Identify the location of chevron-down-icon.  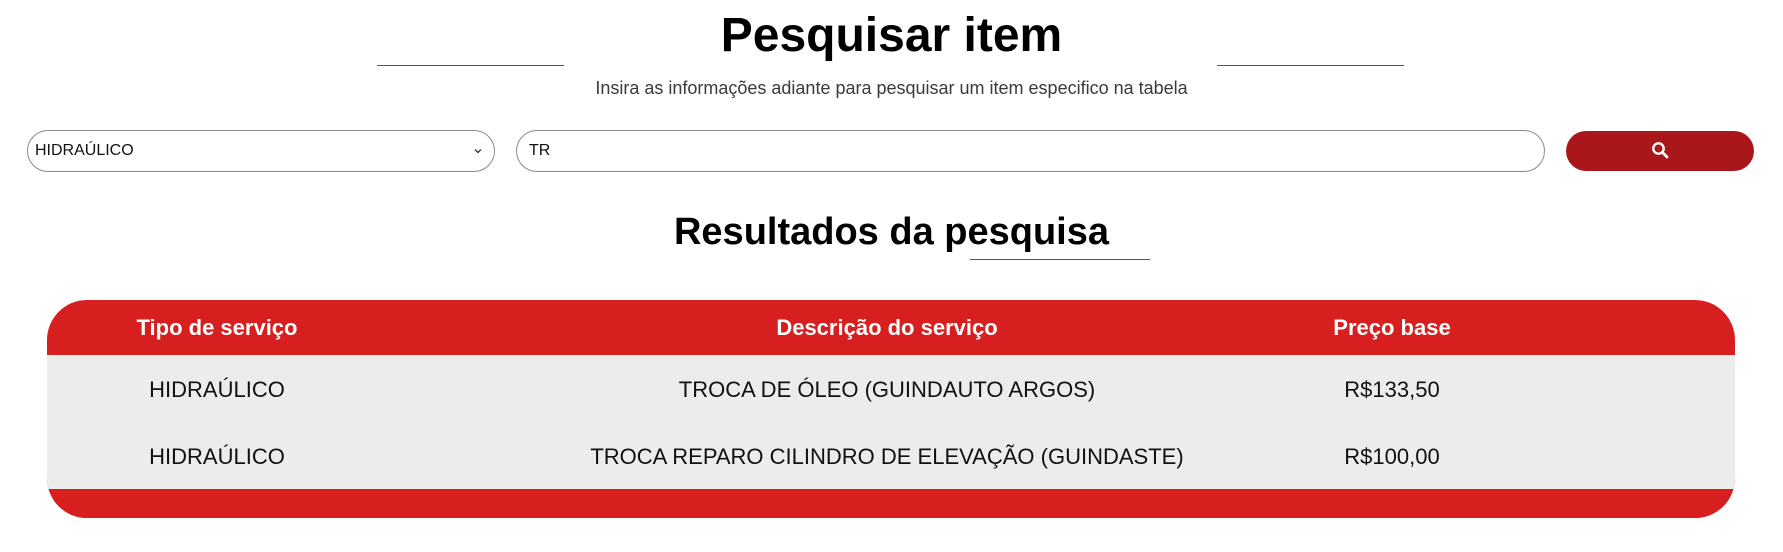
(478, 151).